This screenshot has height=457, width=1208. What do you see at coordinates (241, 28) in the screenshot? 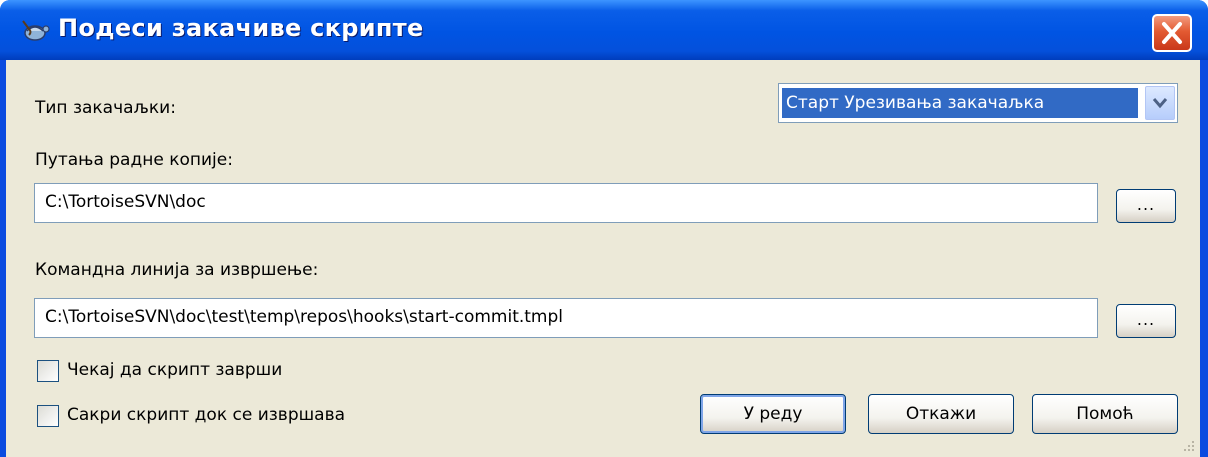
I see `window-title: Подеси закачиве скрипте` at bounding box center [241, 28].